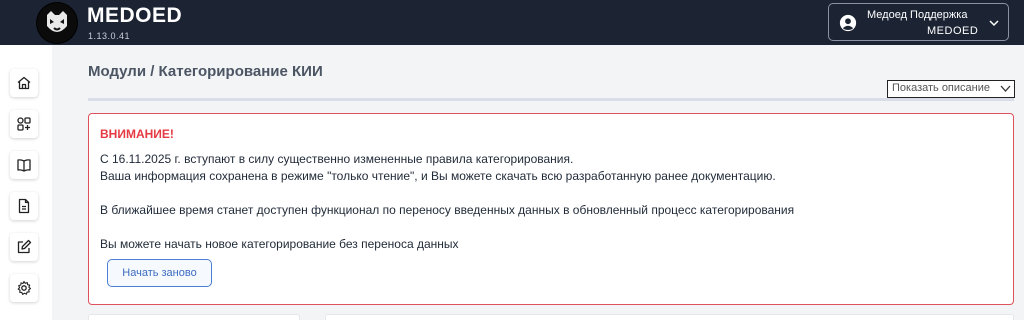  I want to click on document-icon, so click(24, 206).